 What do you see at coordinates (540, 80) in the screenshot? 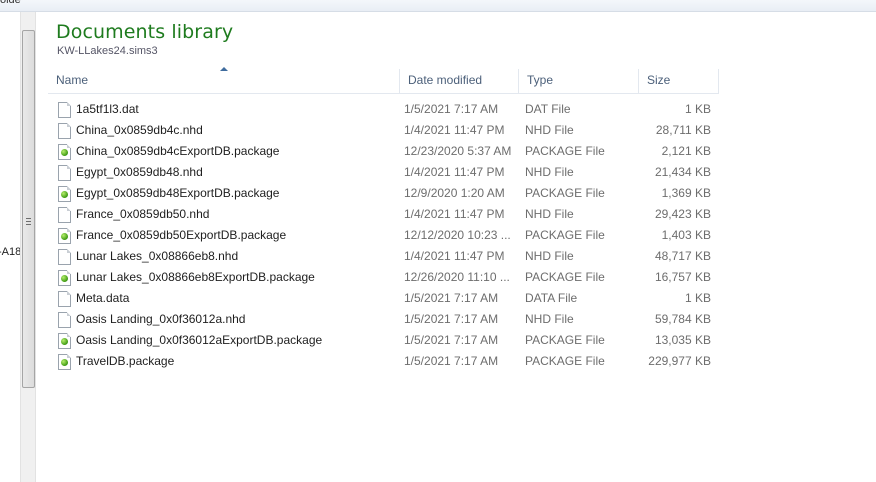
I see `column-header-type-label: Type` at bounding box center [540, 80].